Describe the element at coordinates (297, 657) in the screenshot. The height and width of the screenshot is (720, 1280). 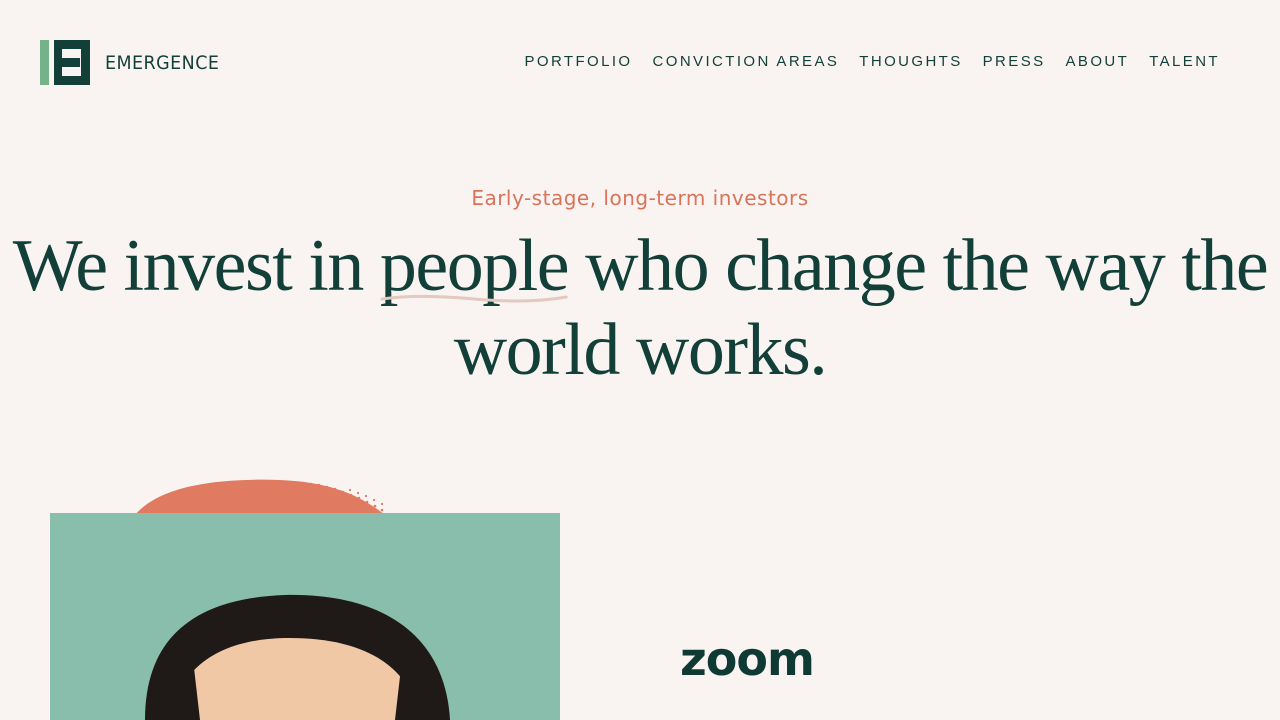
I see `portrait-illustration` at that location.